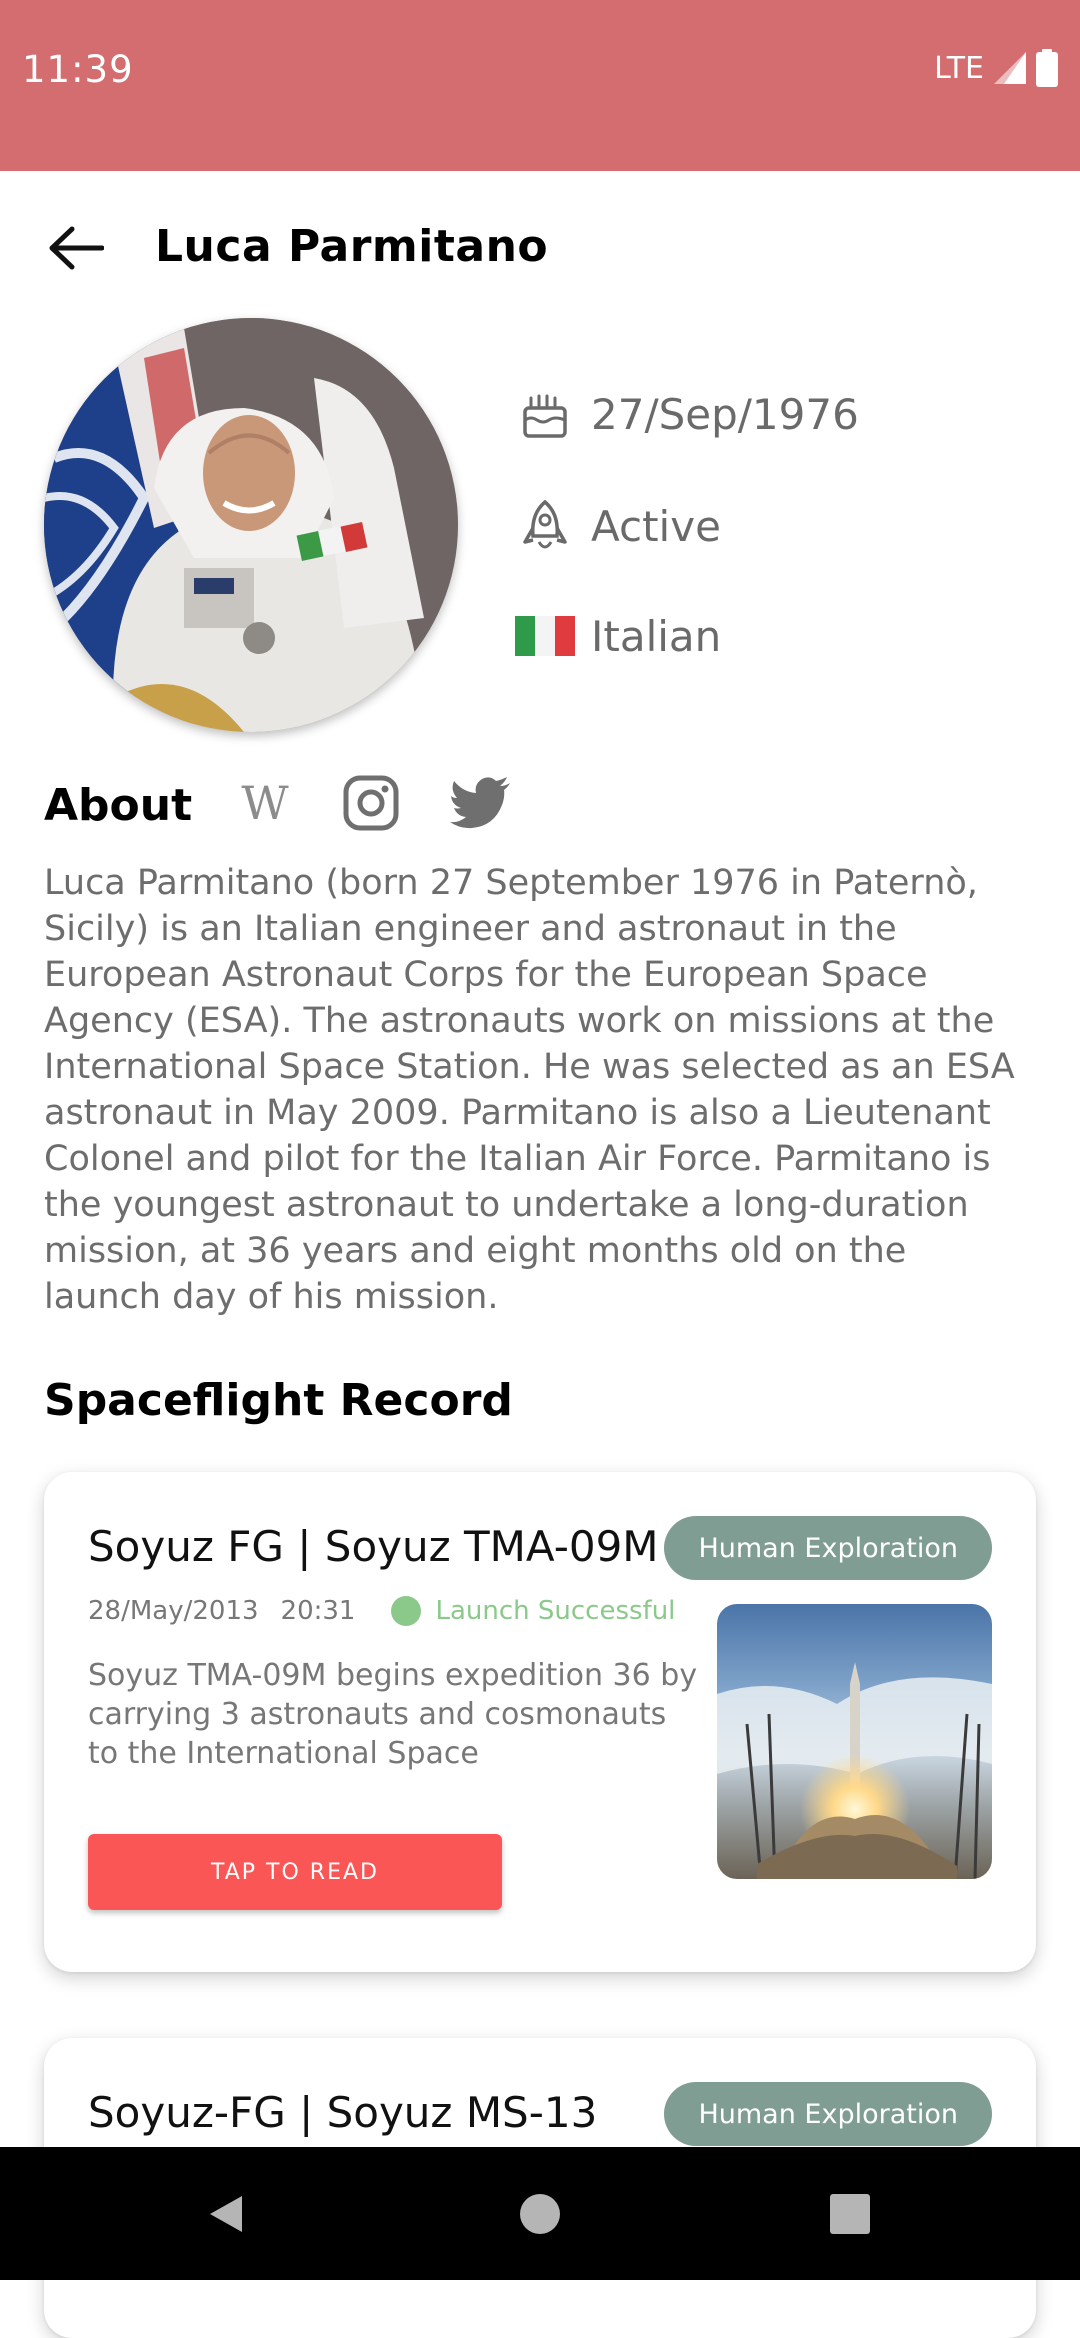 The height and width of the screenshot is (2338, 1080). What do you see at coordinates (1047, 68) in the screenshot?
I see `battery-icon` at bounding box center [1047, 68].